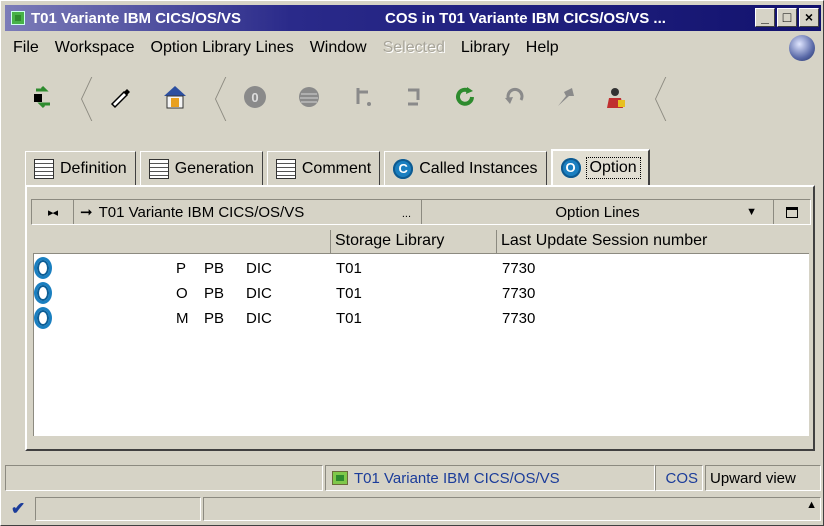 The width and height of the screenshot is (824, 526). What do you see at coordinates (363, 97) in the screenshot?
I see `branch-icon` at bounding box center [363, 97].